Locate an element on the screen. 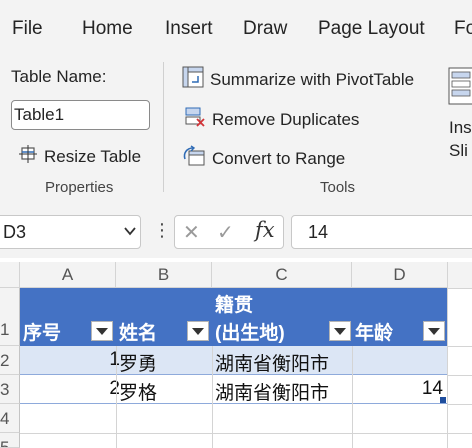 The width and height of the screenshot is (472, 448). table-name-input: Table1 is located at coordinates (80, 115).